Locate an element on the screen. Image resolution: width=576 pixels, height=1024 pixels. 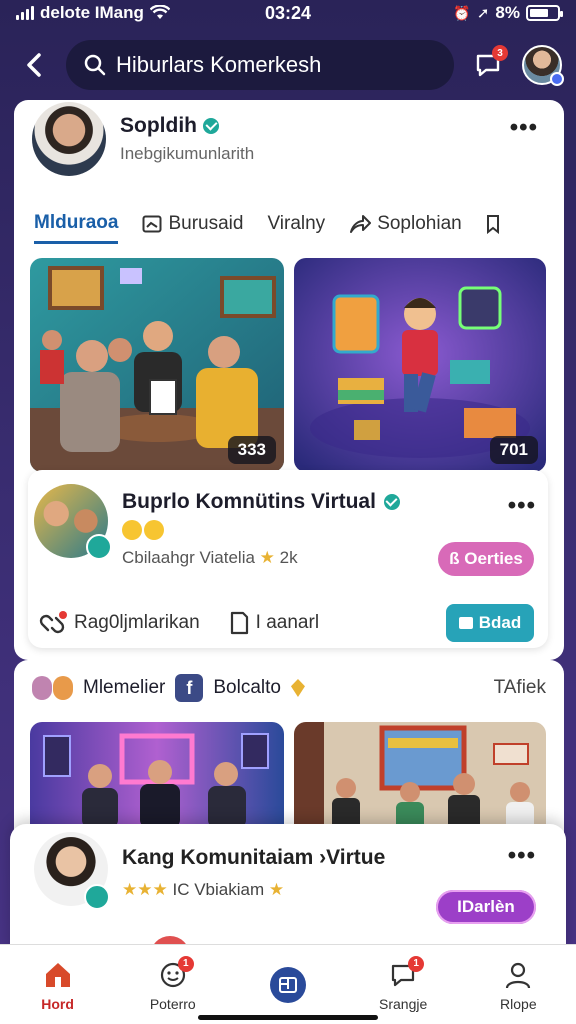
nav-potterro-icon-box: 1 is located at coordinates (175, 973).